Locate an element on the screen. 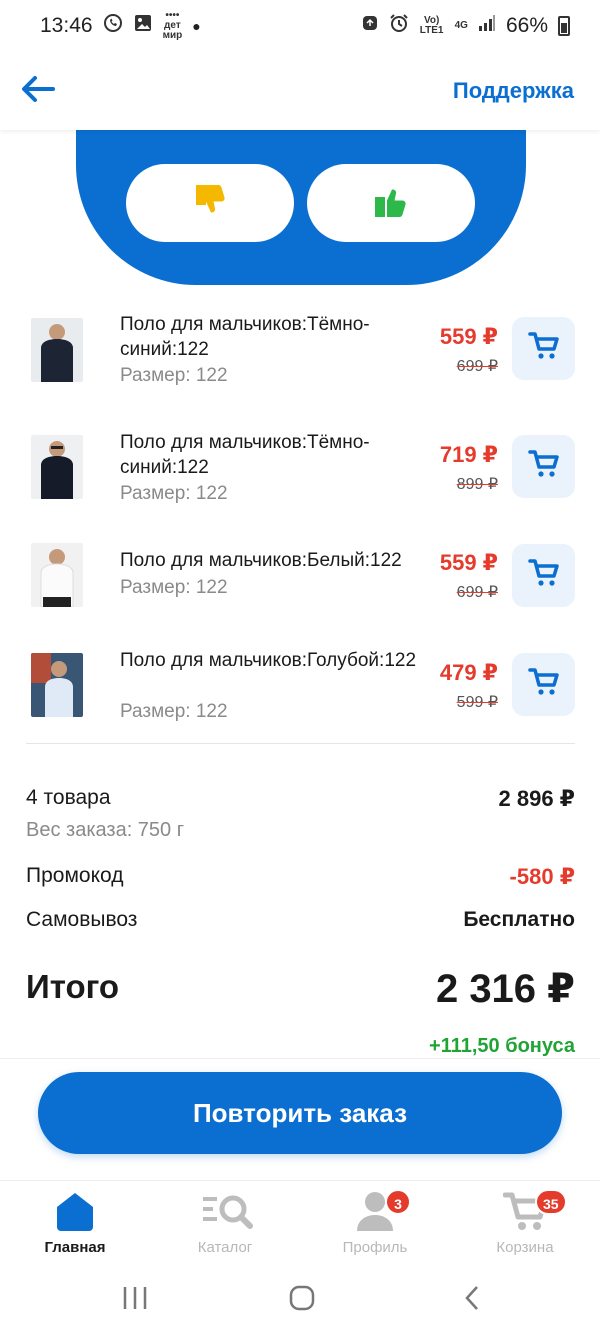  clock: 13:46 is located at coordinates (66, 25).